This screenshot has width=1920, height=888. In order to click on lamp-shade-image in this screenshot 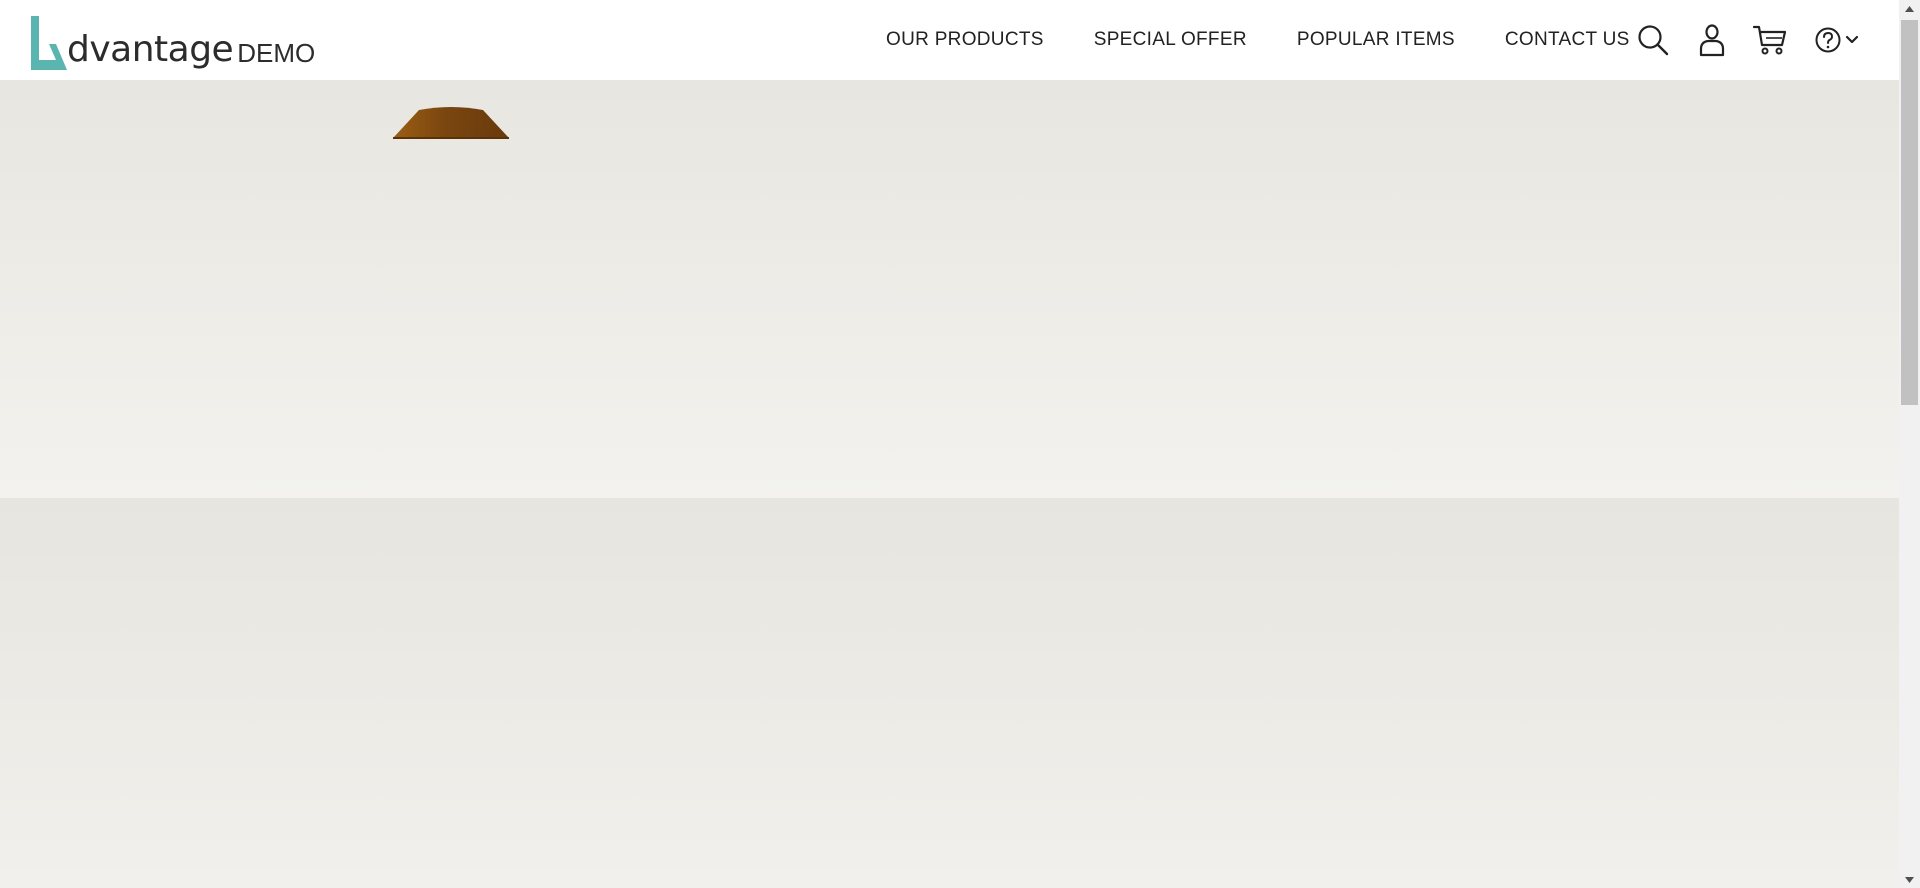, I will do `click(451, 123)`.